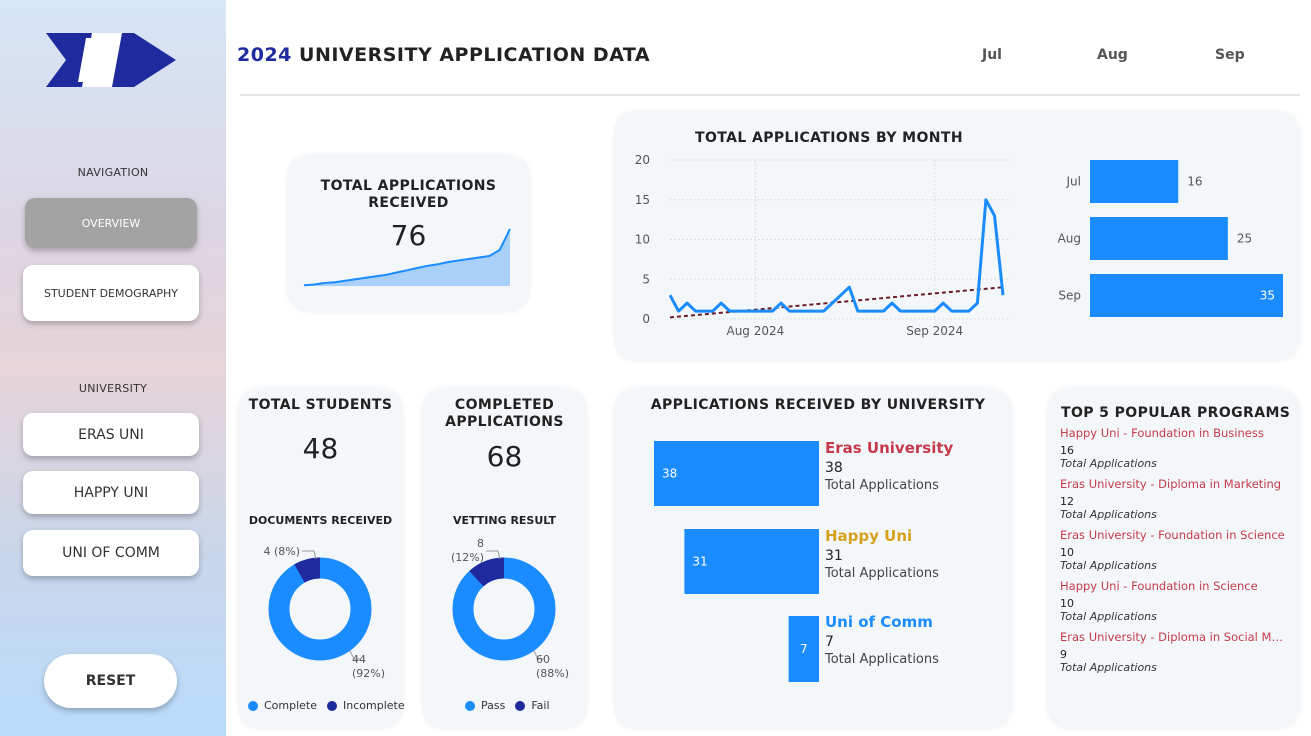 The height and width of the screenshot is (736, 1311). I want to click on month-bar-category-label: Aug, so click(1069, 239).